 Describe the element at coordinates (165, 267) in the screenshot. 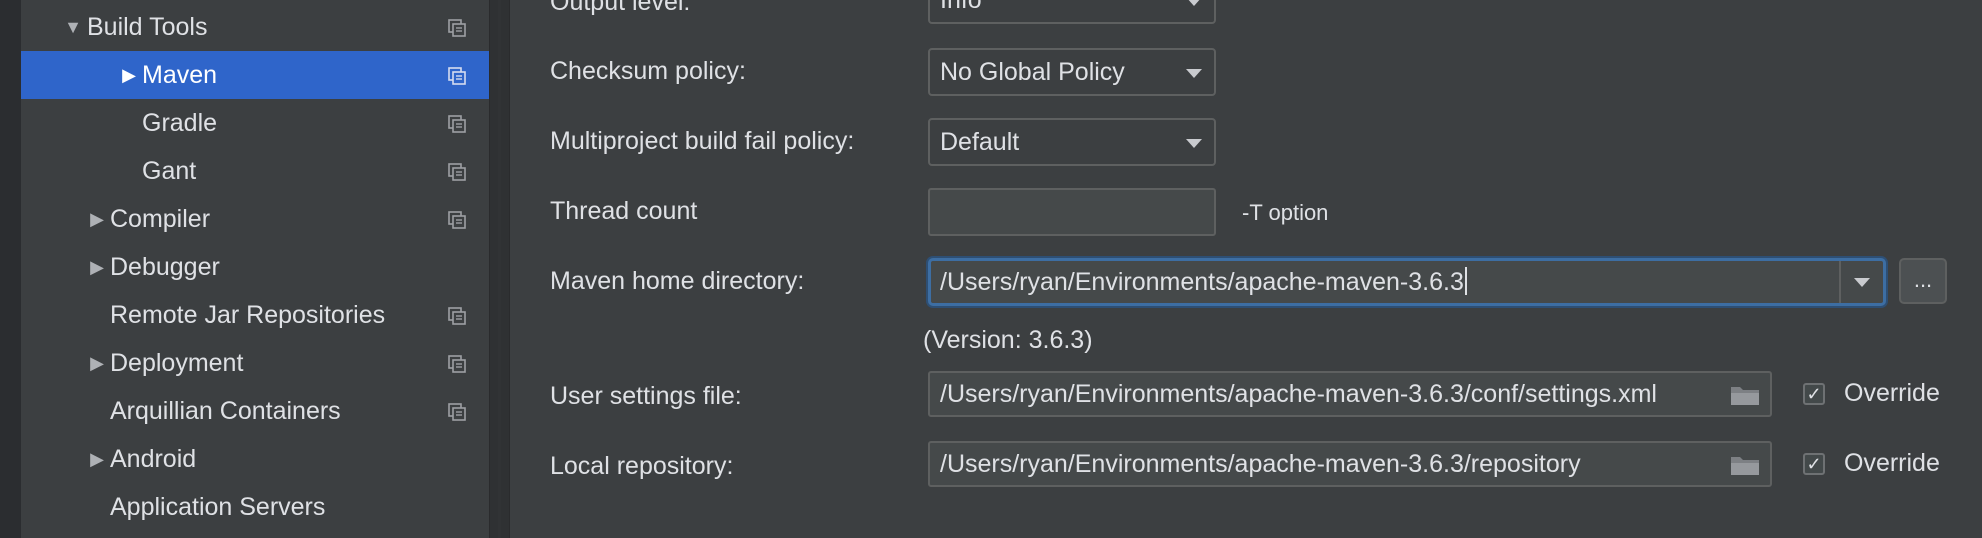

I see `tree-item-label: Debugger` at that location.